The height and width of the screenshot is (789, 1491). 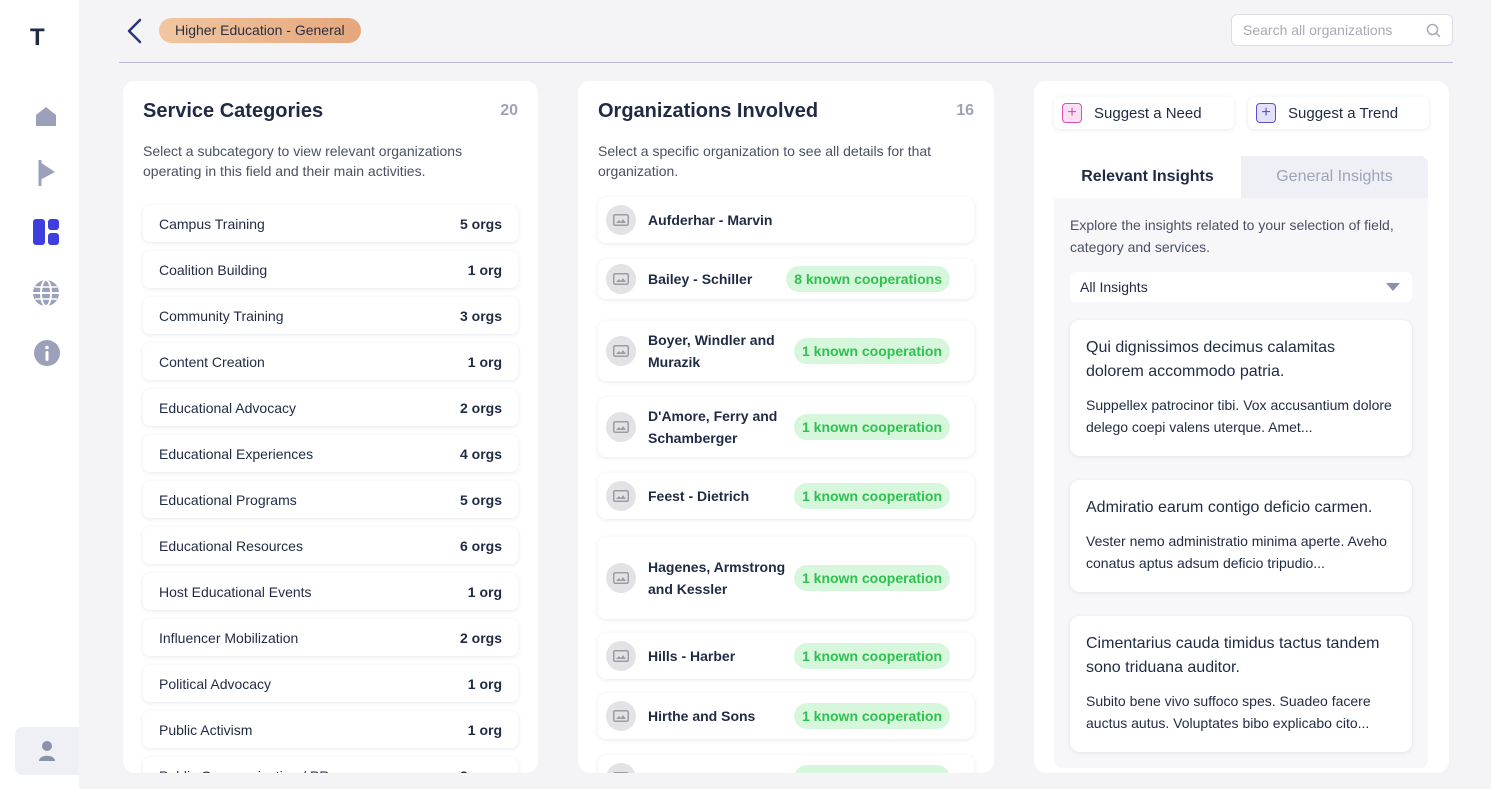 What do you see at coordinates (713, 427) in the screenshot?
I see `organization-name: D'Amore, Ferry and Schamberger` at bounding box center [713, 427].